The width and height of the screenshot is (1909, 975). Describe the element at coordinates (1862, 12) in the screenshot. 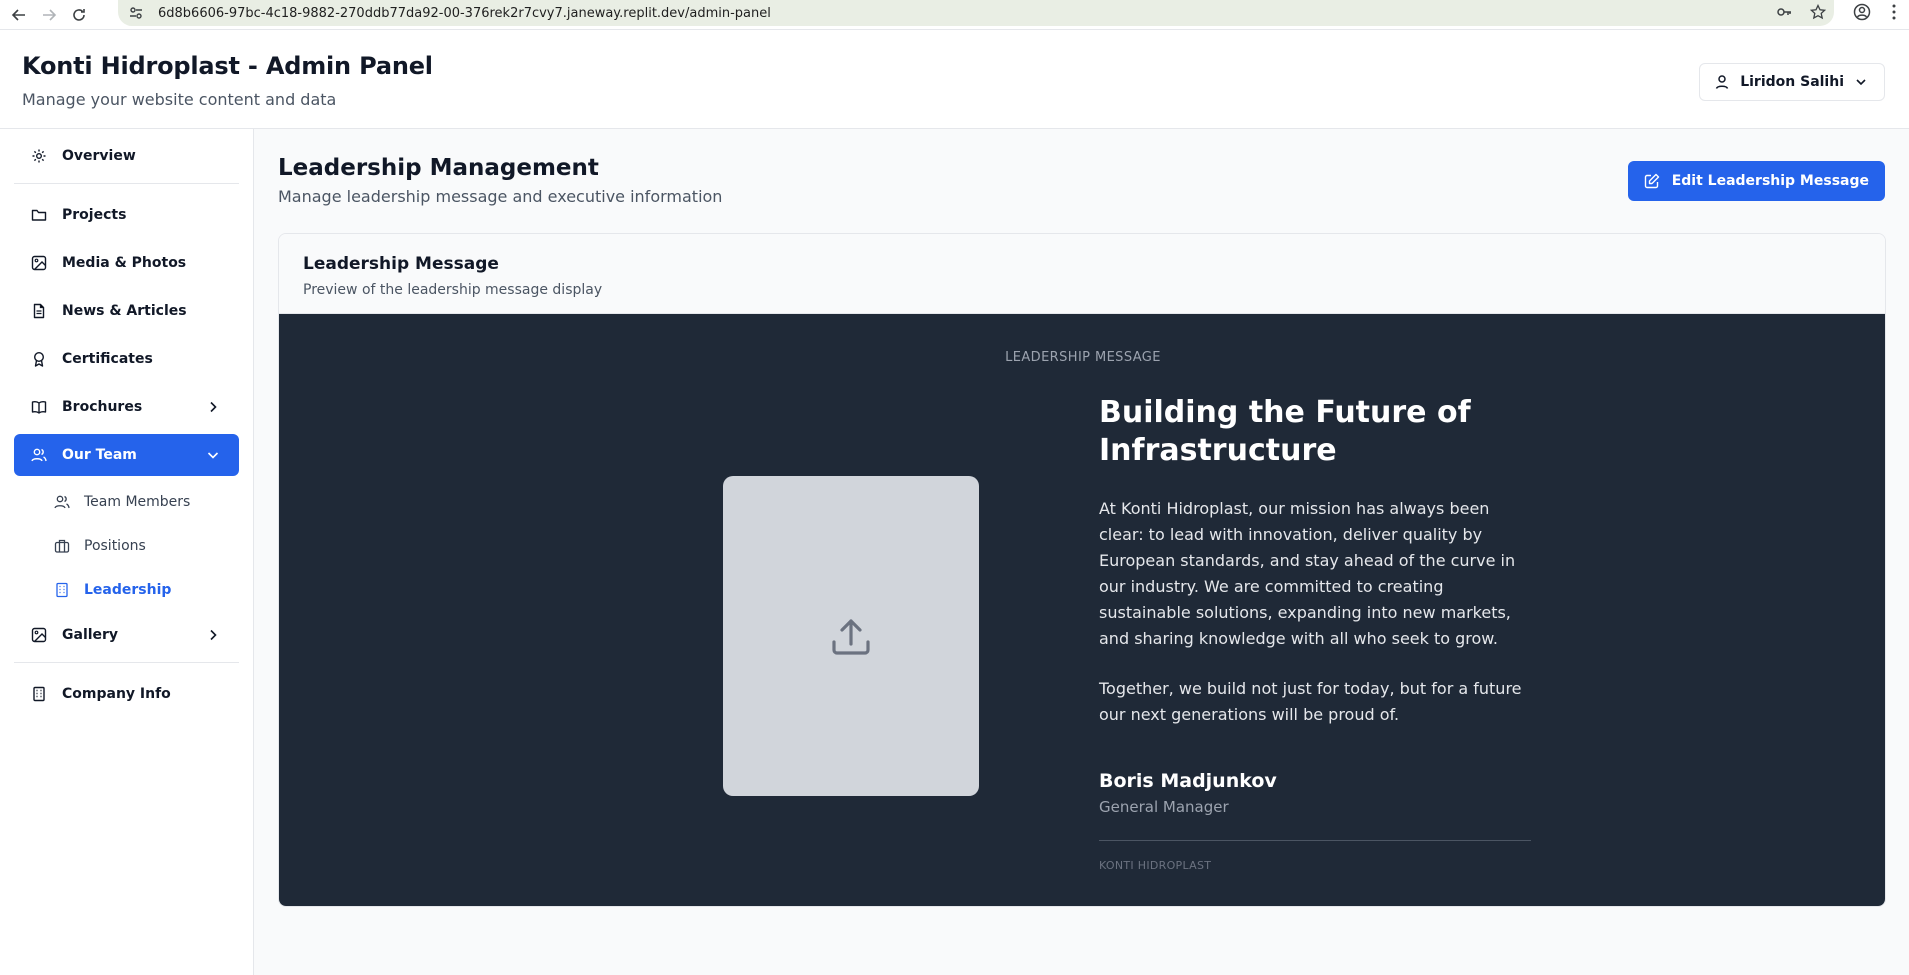

I see `profile-icon` at that location.